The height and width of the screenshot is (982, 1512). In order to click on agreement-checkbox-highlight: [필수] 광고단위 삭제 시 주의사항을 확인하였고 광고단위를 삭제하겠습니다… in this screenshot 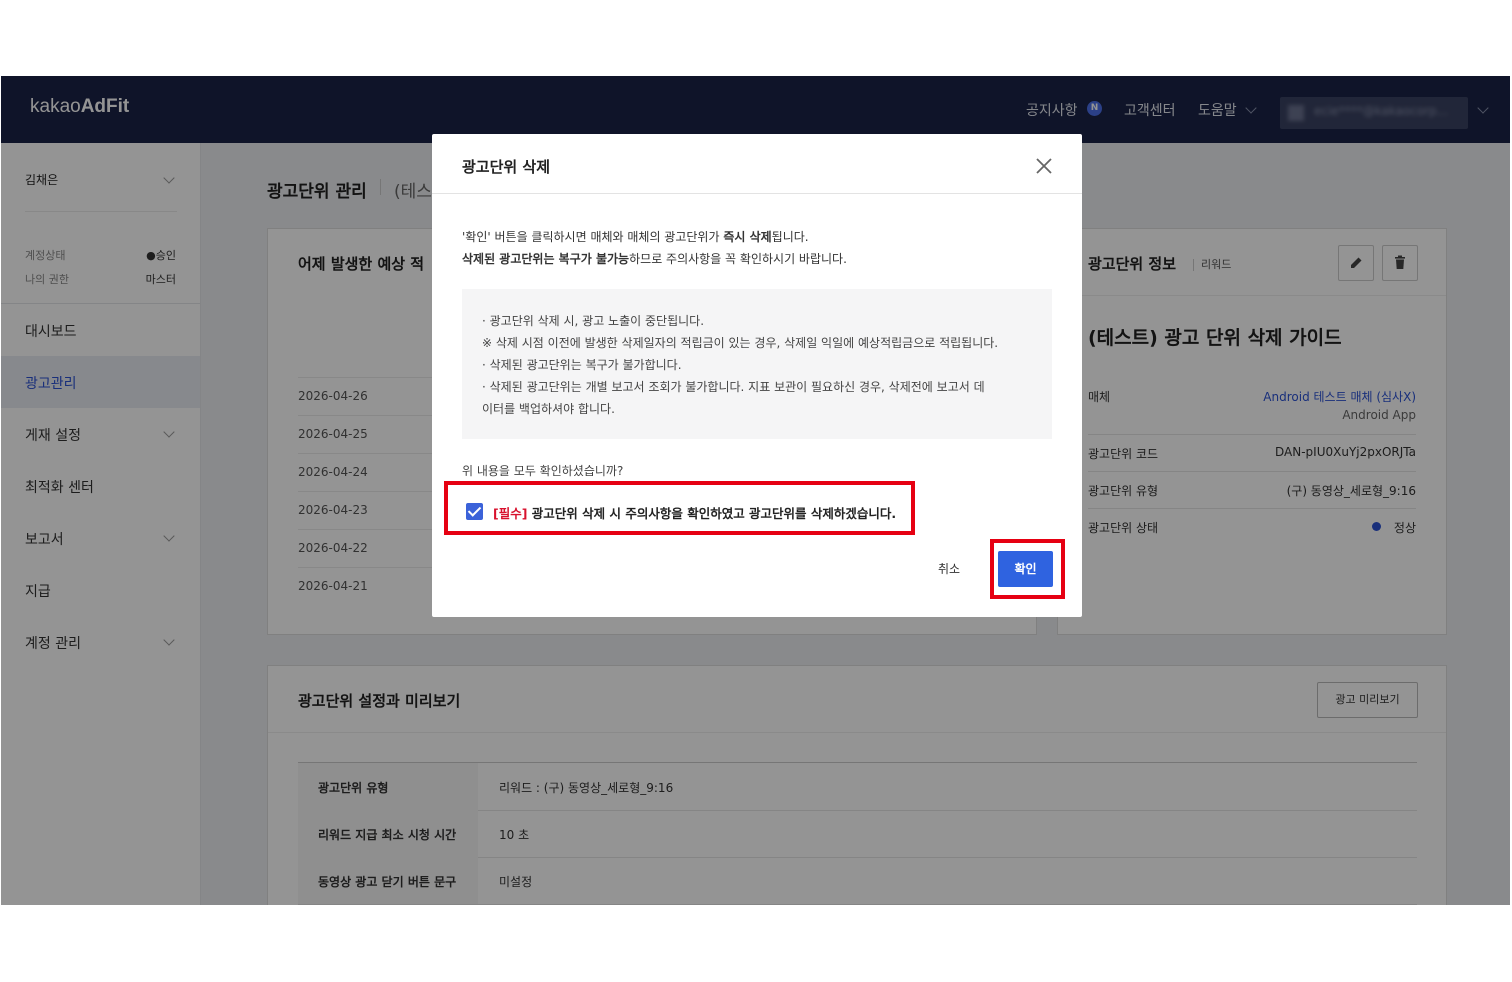, I will do `click(679, 508)`.